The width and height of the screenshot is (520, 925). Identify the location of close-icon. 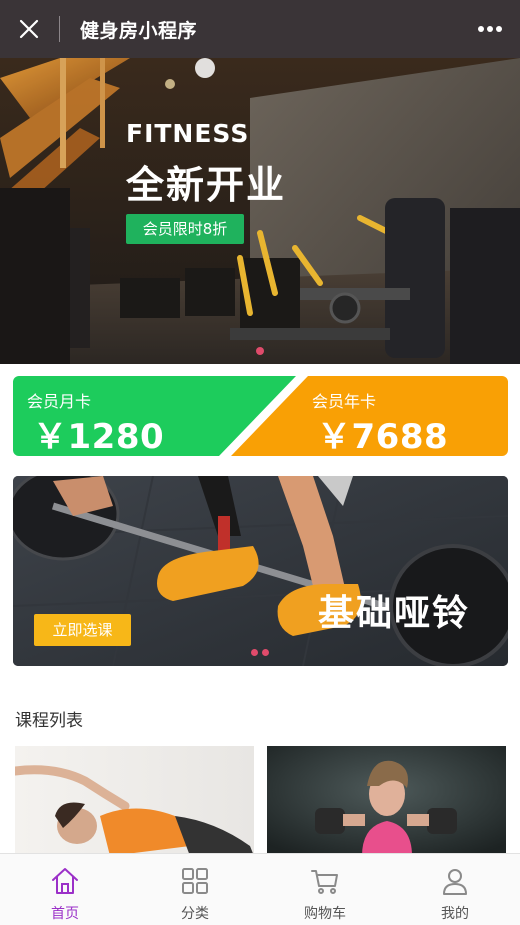
(29, 29).